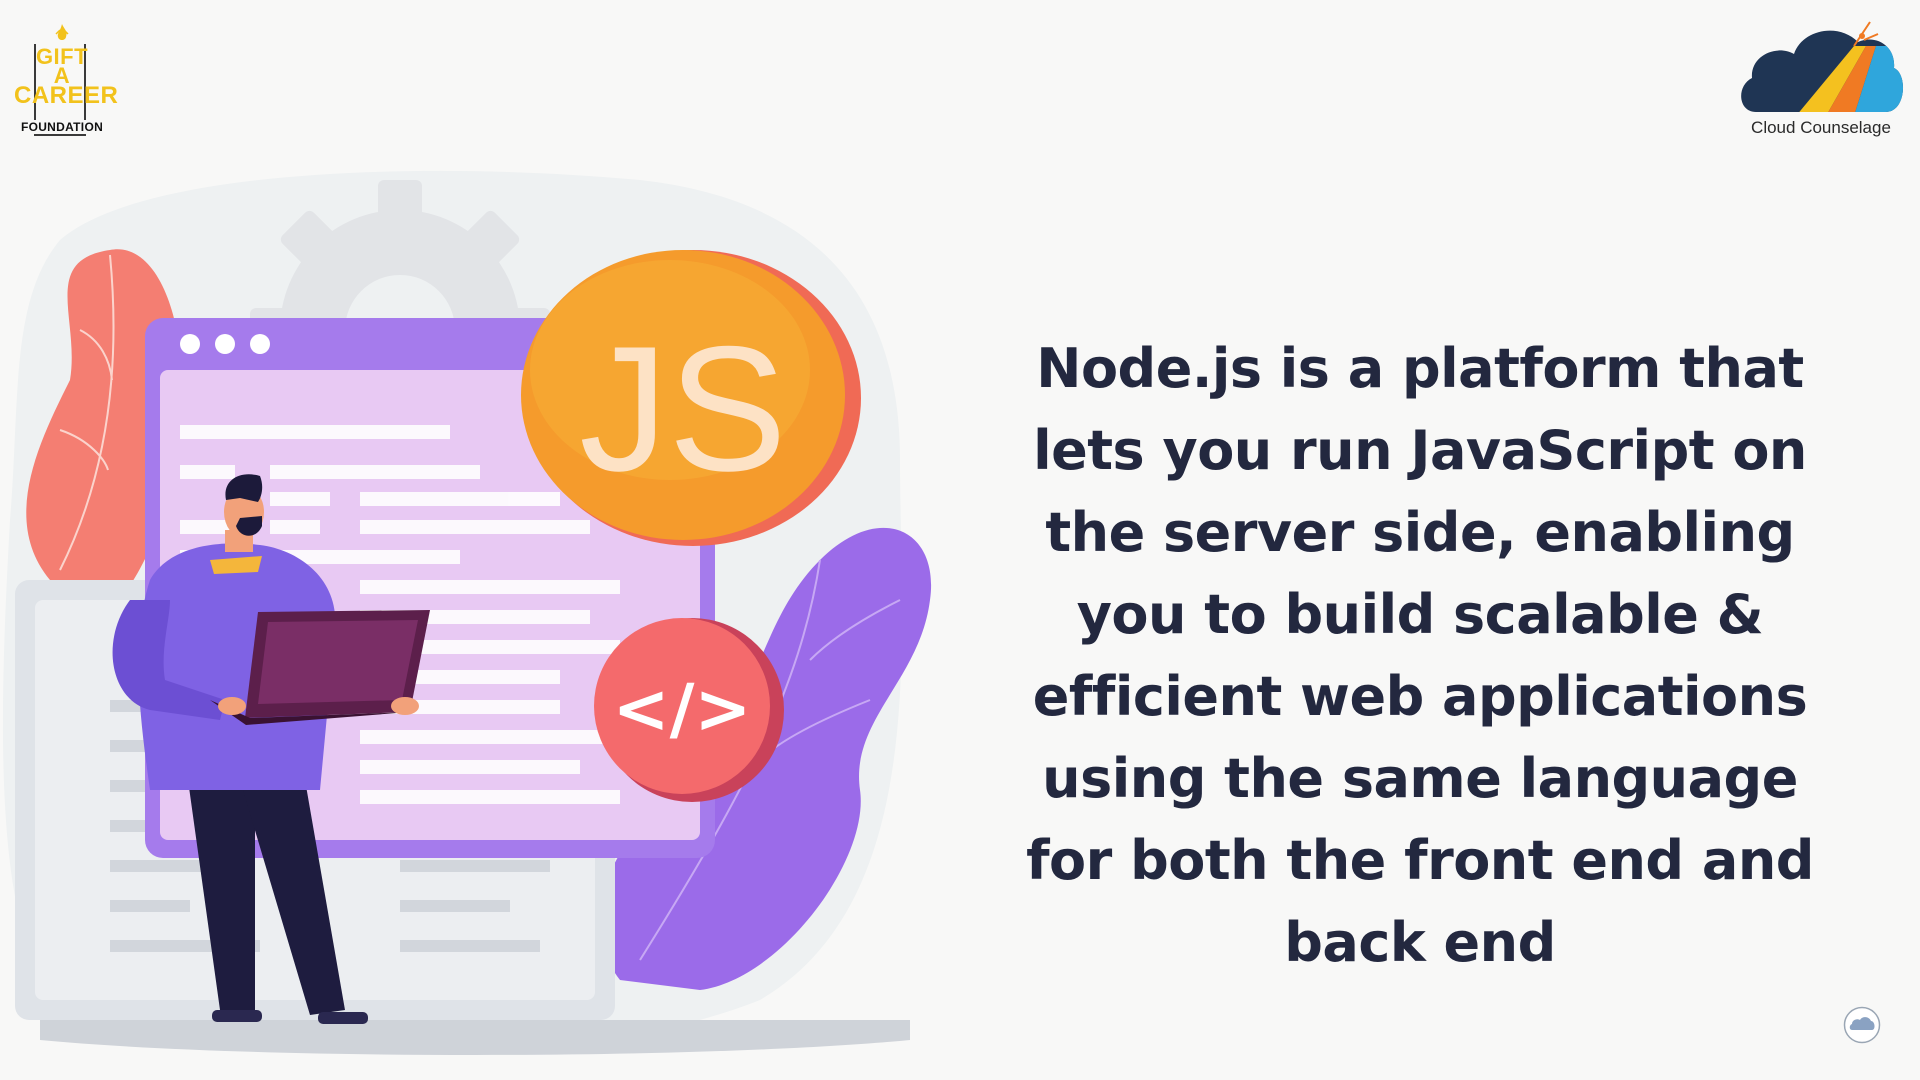 Image resolution: width=1920 pixels, height=1080 pixels. I want to click on watermark-logo, so click(1862, 1025).